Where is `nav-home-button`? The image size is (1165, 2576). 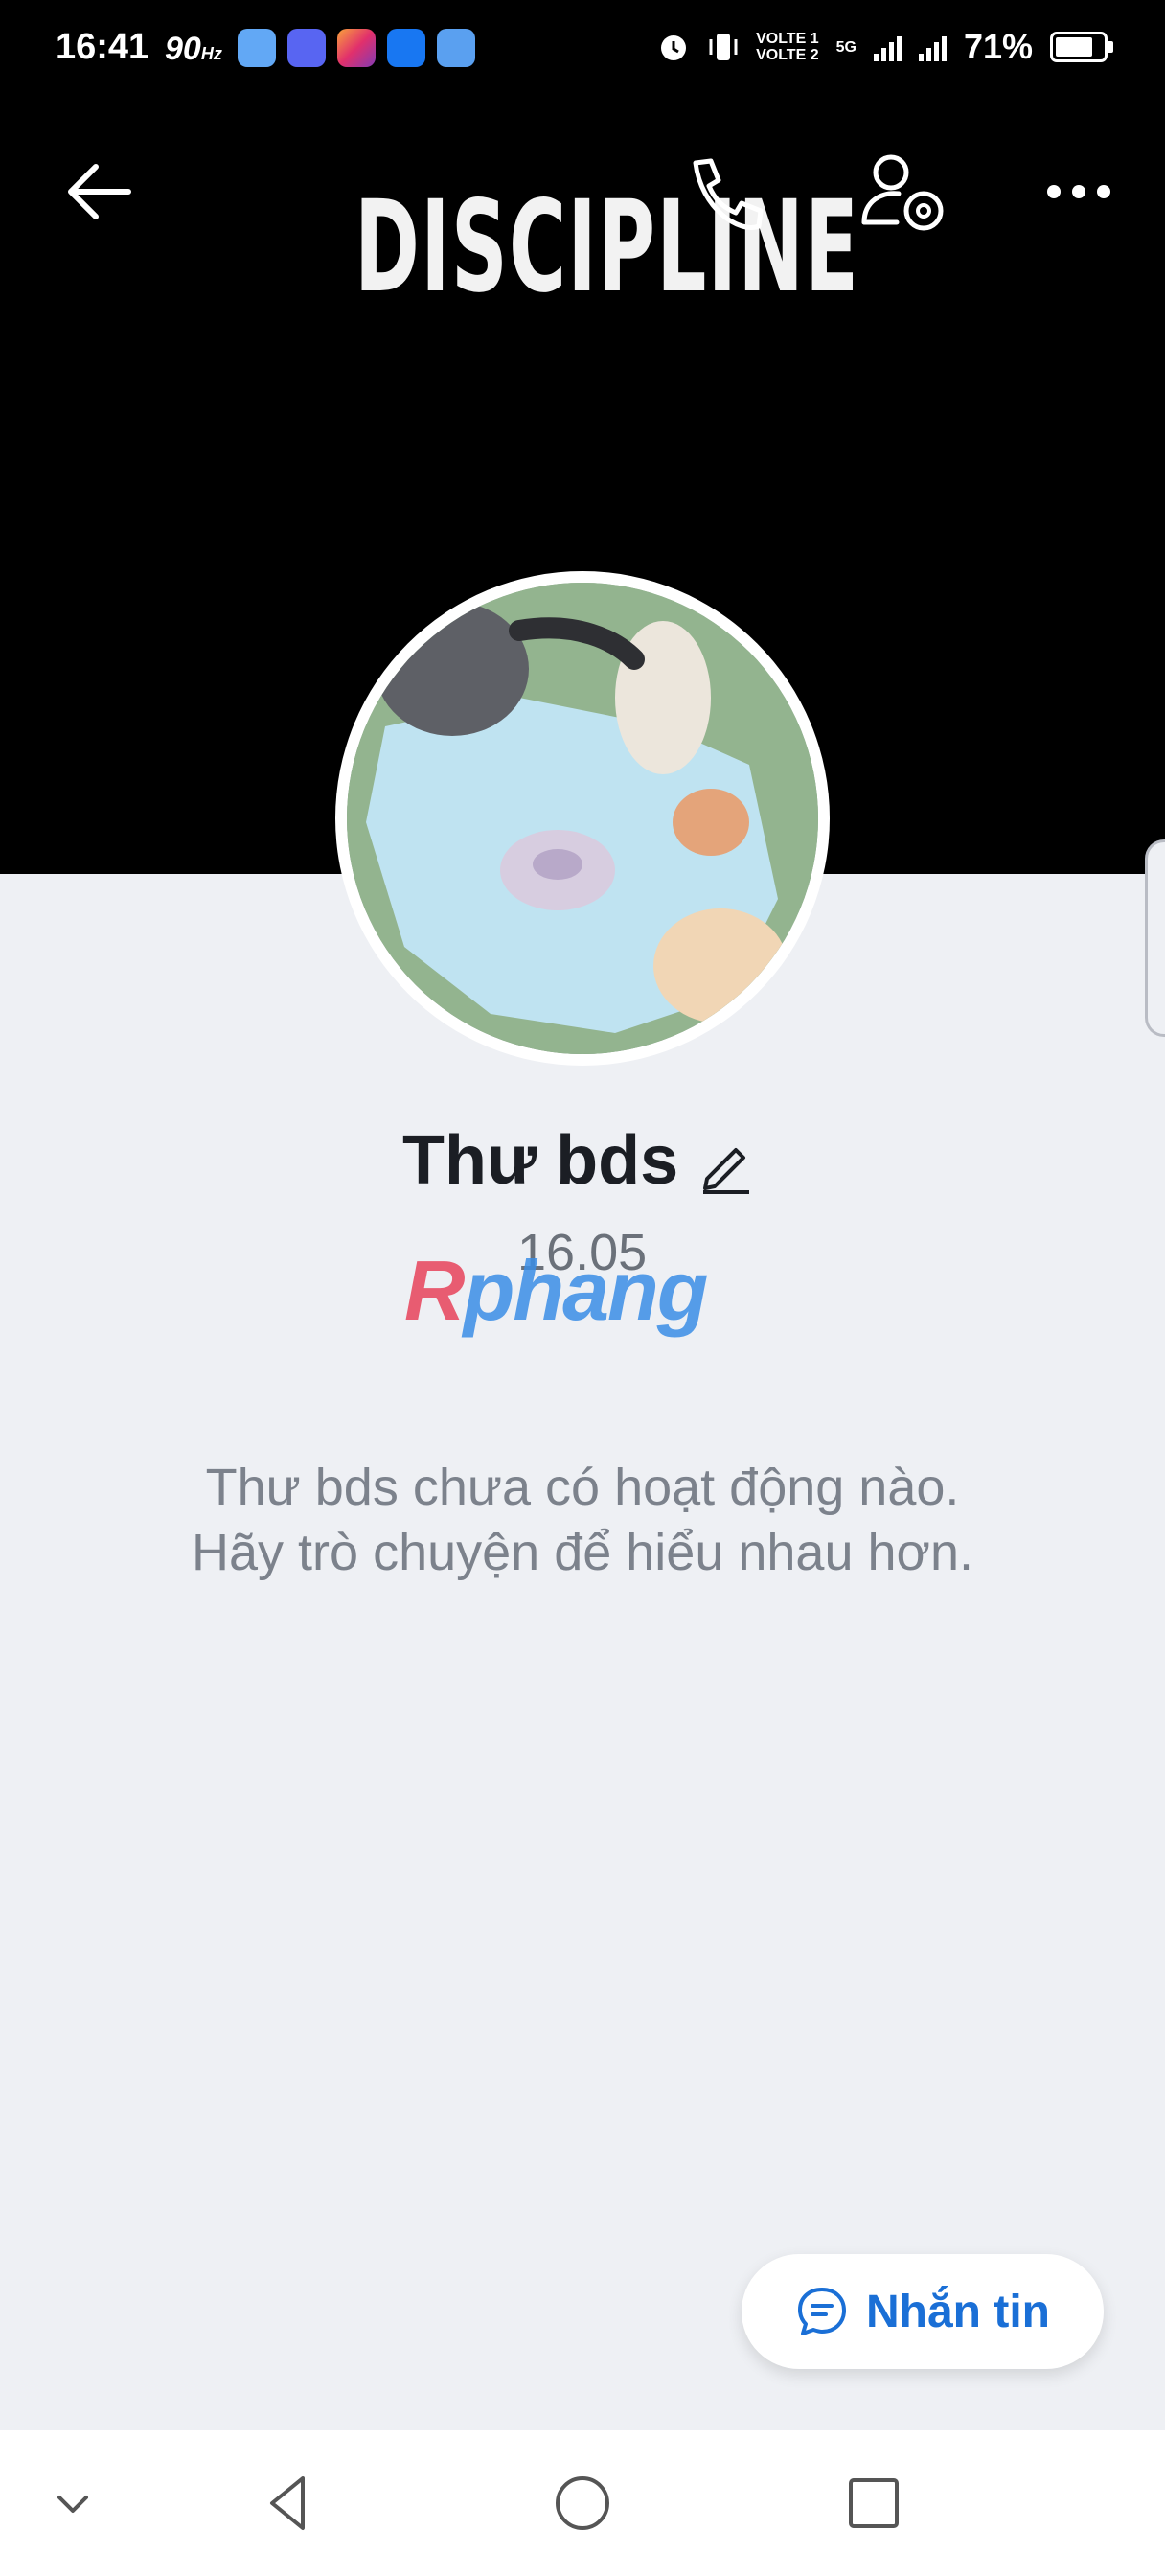 nav-home-button is located at coordinates (582, 2503).